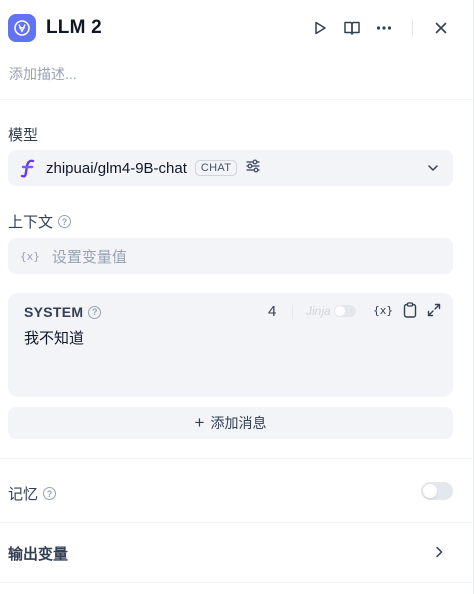 The width and height of the screenshot is (474, 594). Describe the element at coordinates (230, 256) in the screenshot. I see `context-variable-selector: {x} 设置变量值` at that location.